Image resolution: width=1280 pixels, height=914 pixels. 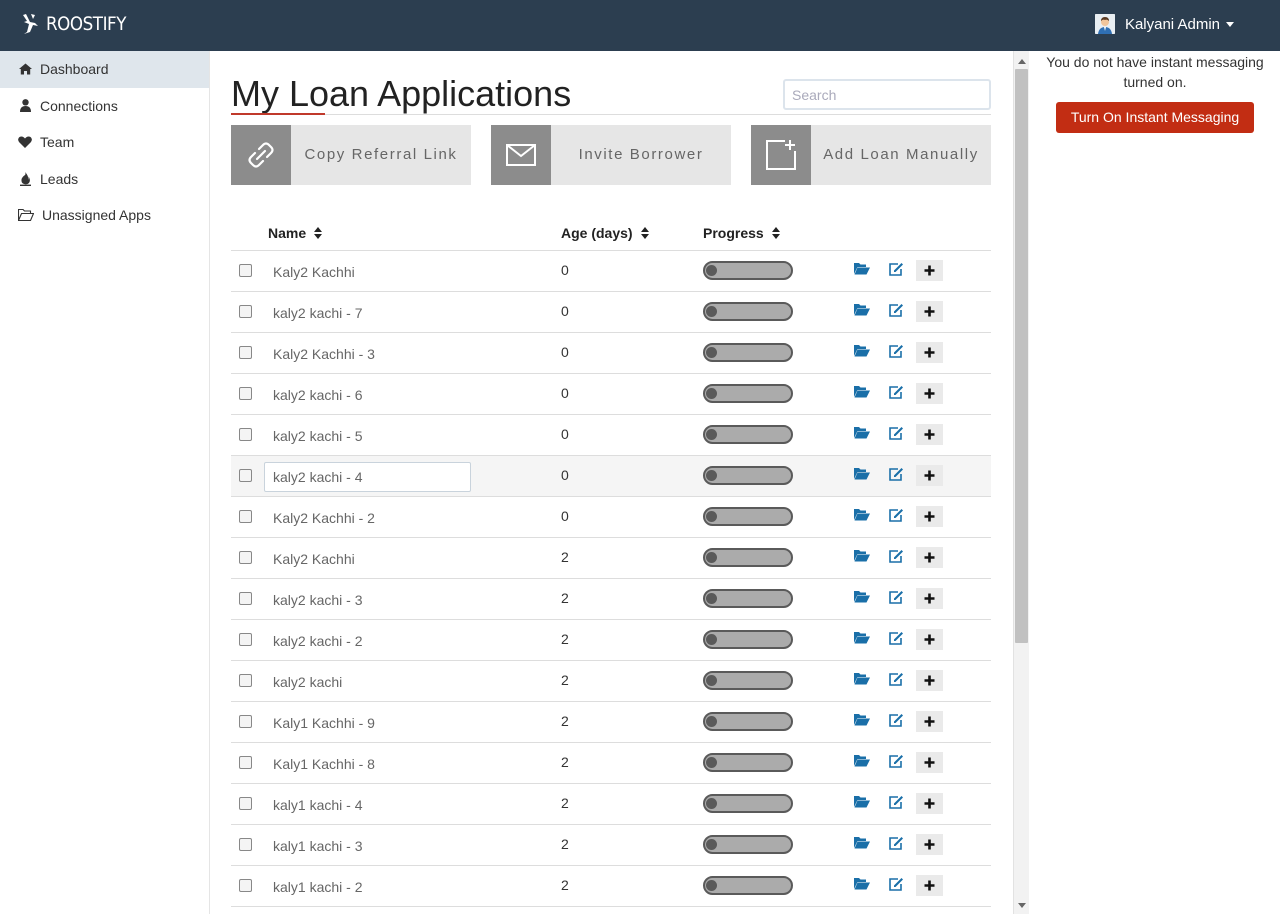 I want to click on user-menu: Kalyani Admin, so click(x=1164, y=24).